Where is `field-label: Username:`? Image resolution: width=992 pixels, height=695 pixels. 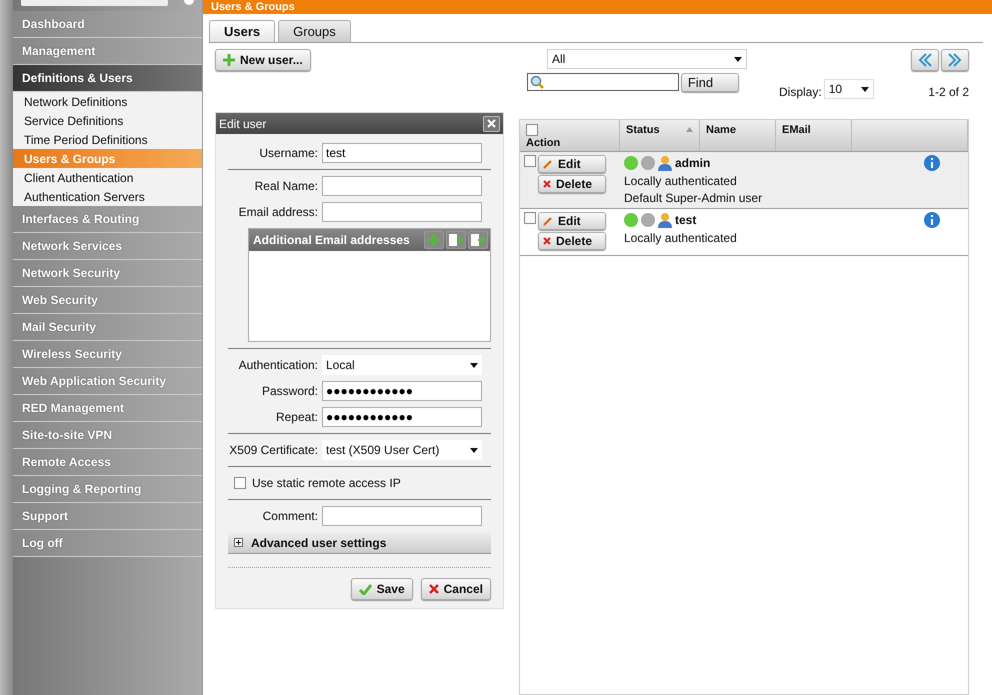 field-label: Username: is located at coordinates (288, 153).